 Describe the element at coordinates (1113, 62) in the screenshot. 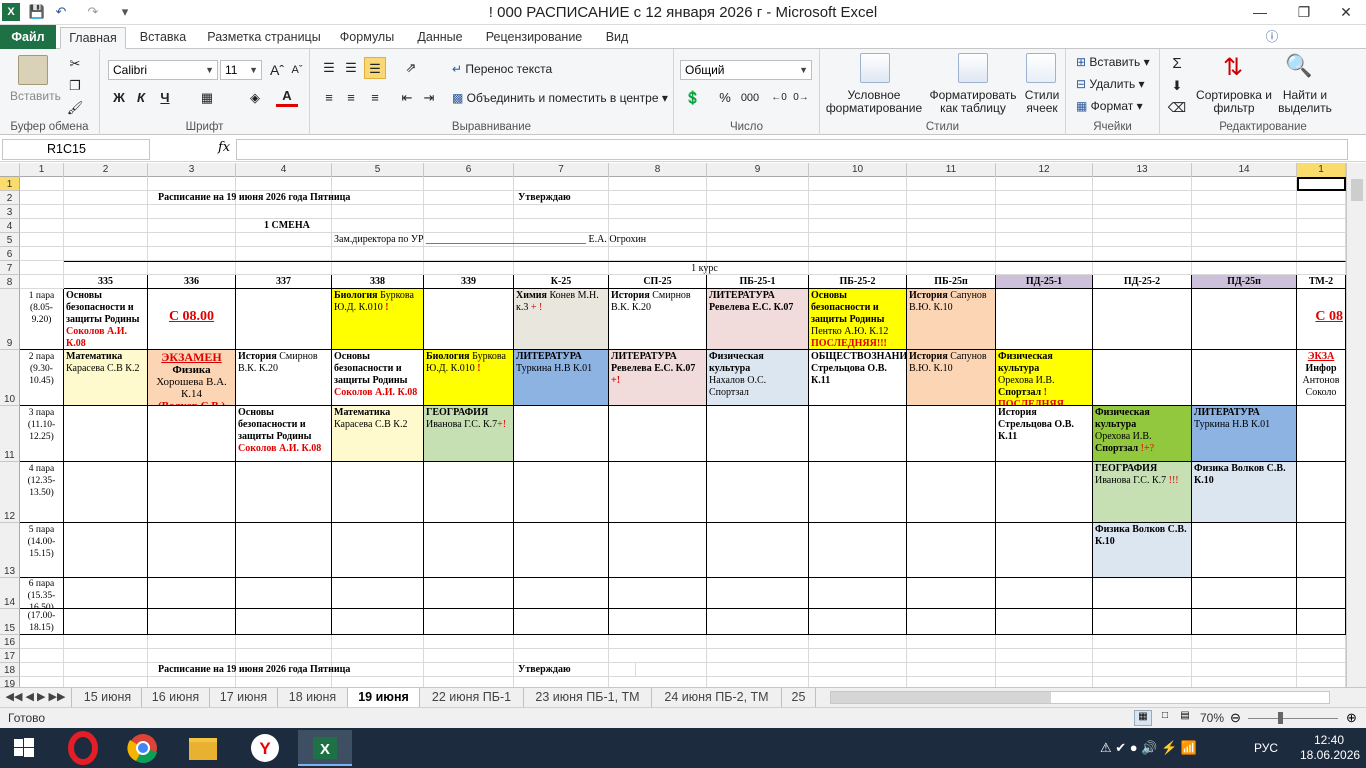

I see `insert-cells-button: ⊞ Вставить ▾` at that location.